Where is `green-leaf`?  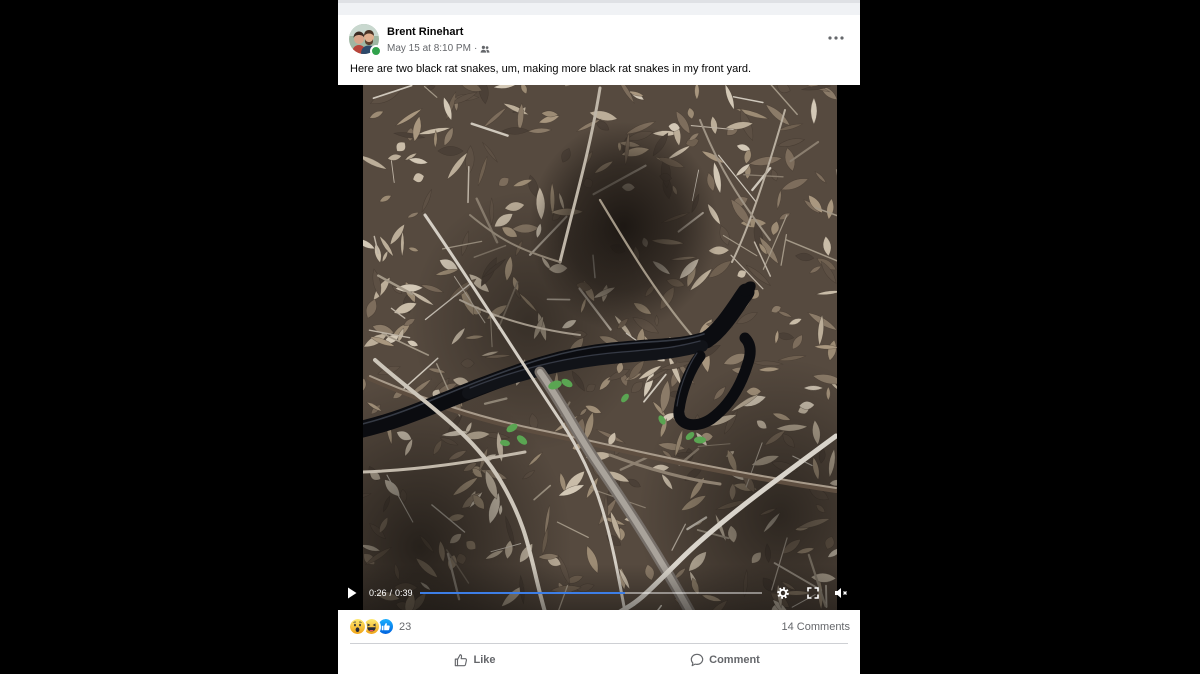
green-leaf is located at coordinates (700, 440).